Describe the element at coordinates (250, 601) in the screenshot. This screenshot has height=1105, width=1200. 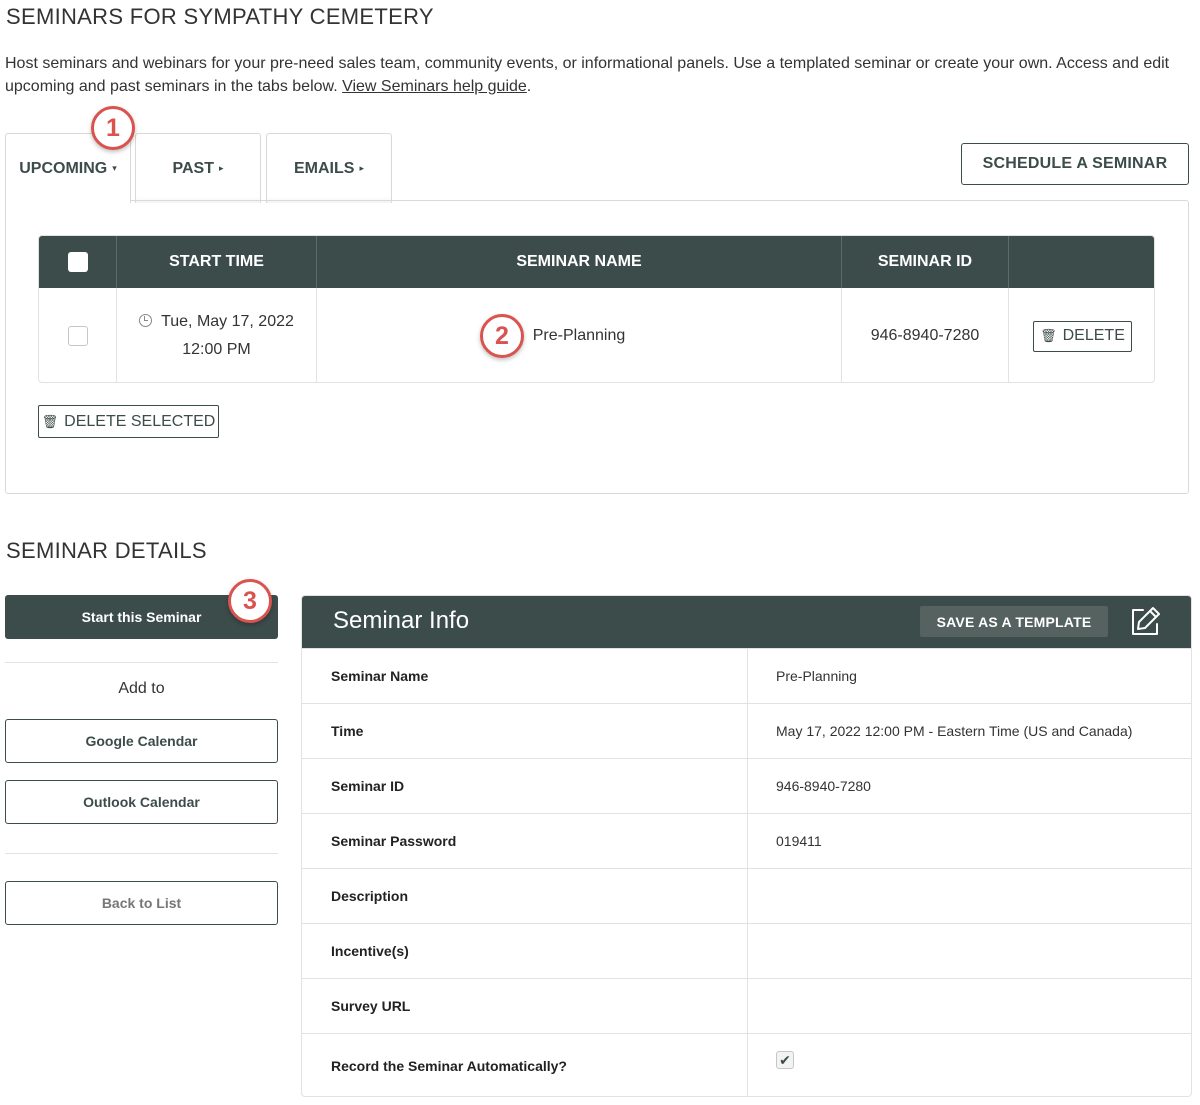
I see `annotation-badge-3: 3` at that location.